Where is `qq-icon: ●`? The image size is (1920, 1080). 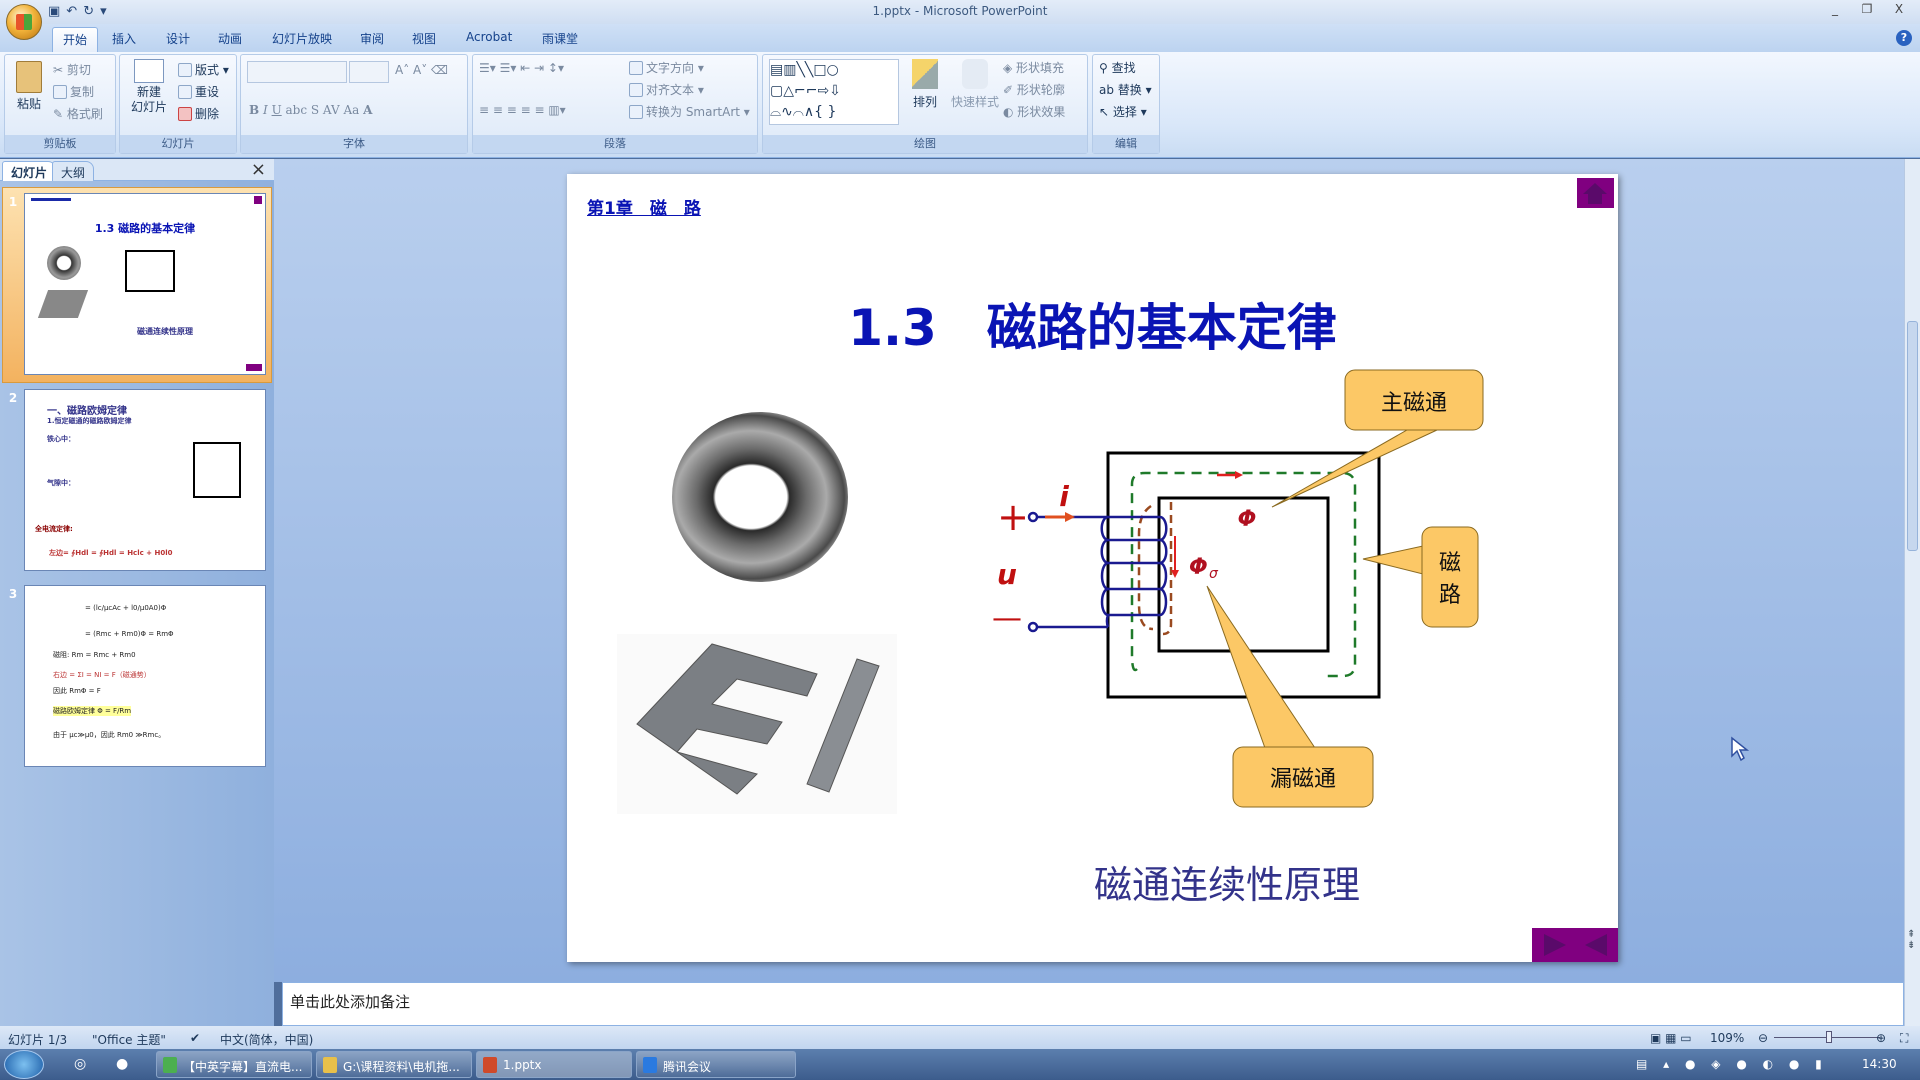 qq-icon: ● is located at coordinates (122, 1064).